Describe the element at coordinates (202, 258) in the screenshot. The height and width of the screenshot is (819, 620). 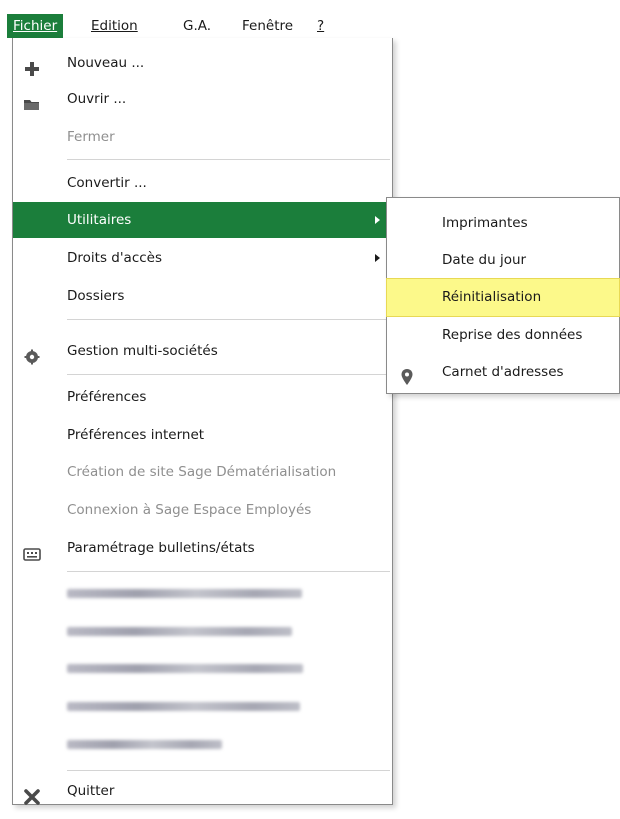
I see `menu-item-droits-acces: Droits d'accès` at that location.